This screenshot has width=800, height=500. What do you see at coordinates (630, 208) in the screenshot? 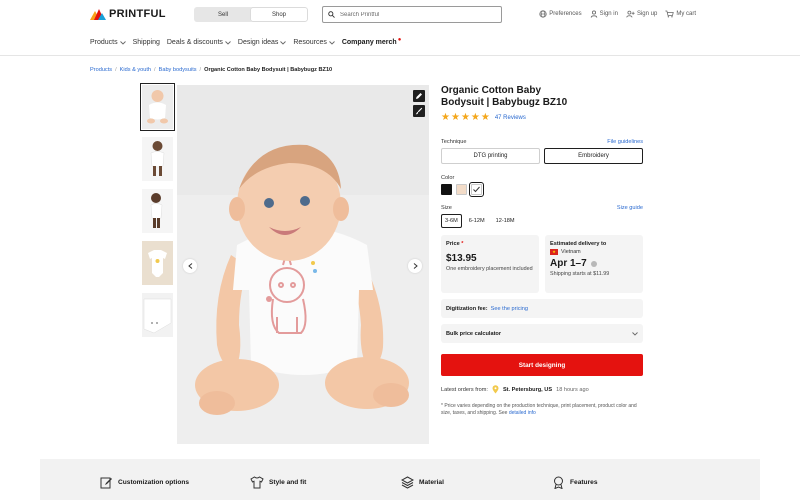
I see `size-guide-link: Size guide` at bounding box center [630, 208].